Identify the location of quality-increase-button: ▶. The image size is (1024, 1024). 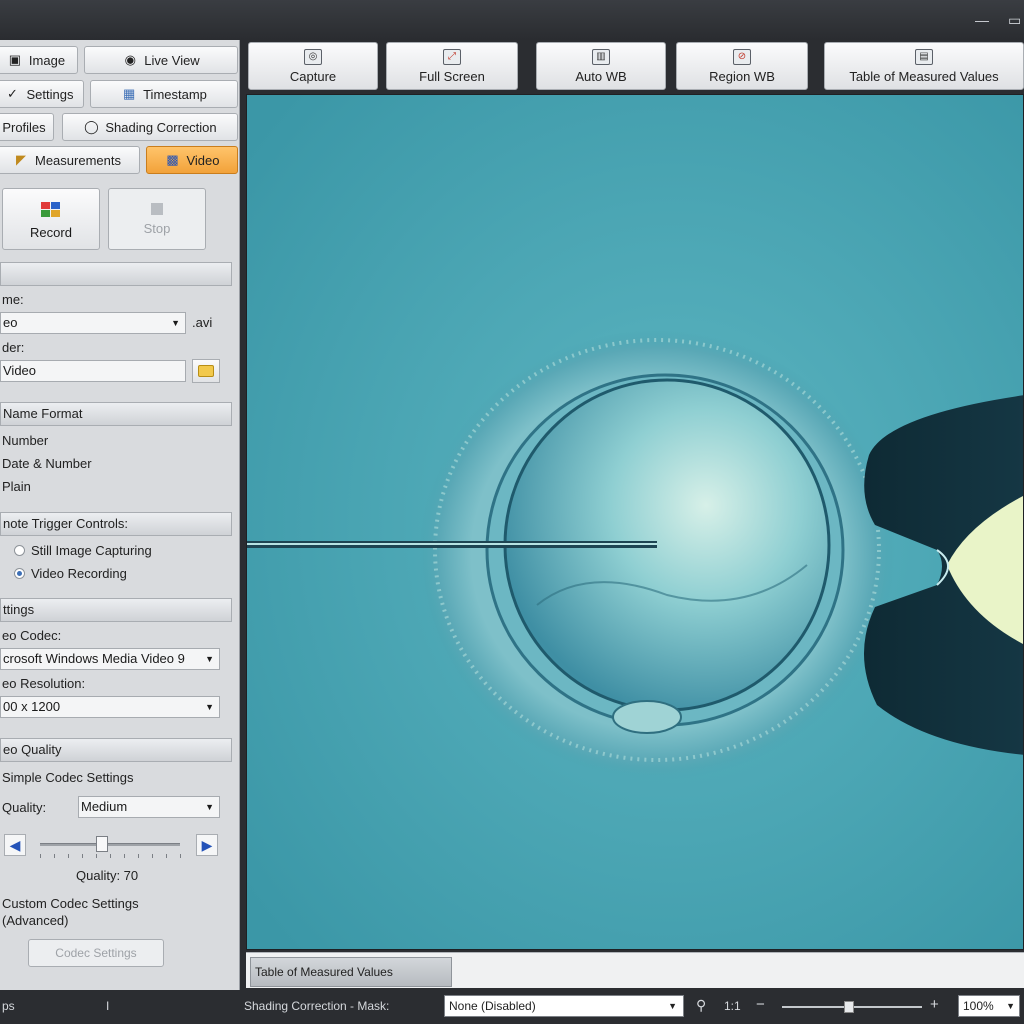
(207, 845).